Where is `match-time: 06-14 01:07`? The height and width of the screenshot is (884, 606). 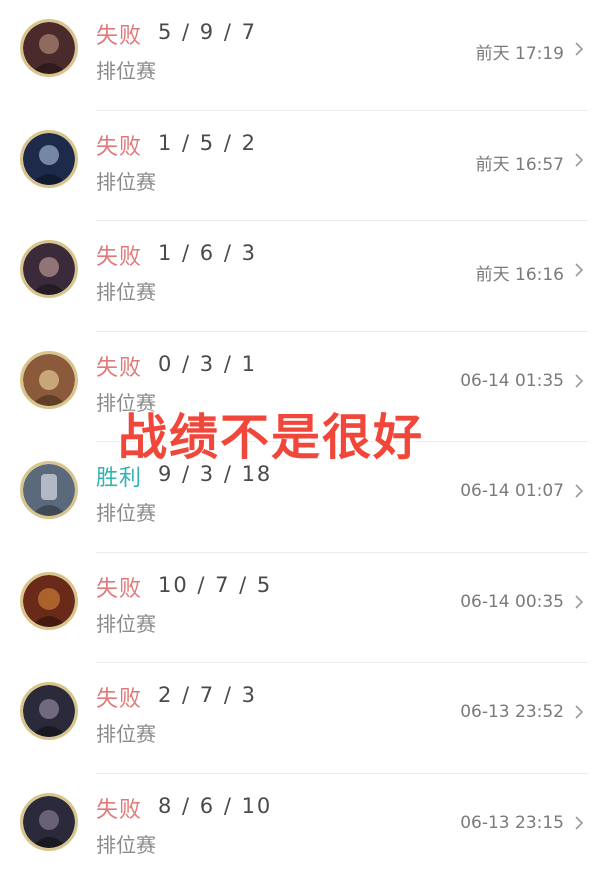 match-time: 06-14 01:07 is located at coordinates (512, 491).